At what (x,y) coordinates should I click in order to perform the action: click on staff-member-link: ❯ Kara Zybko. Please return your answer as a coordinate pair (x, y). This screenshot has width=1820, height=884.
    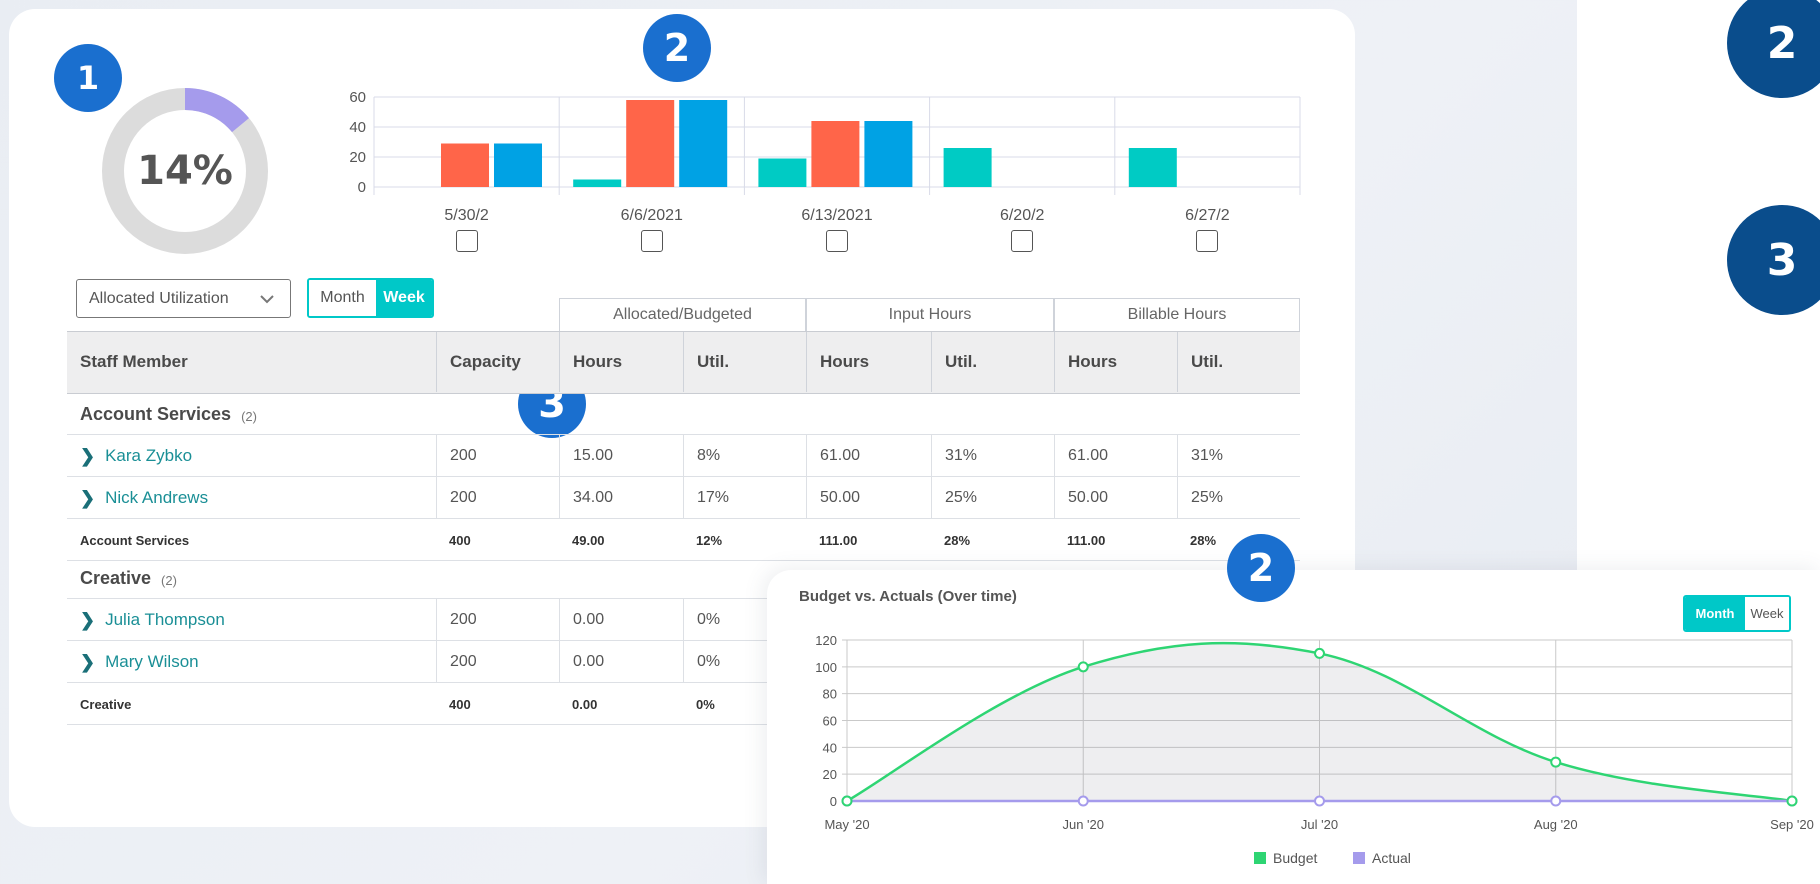
    Looking at the image, I should click on (251, 456).